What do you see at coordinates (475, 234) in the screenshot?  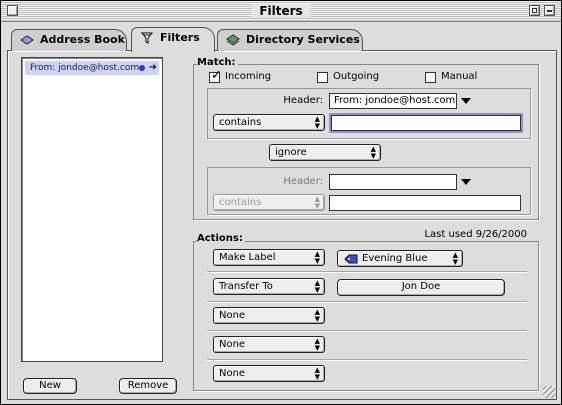 I see `last-used-text: Last used 9/26/2000` at bounding box center [475, 234].